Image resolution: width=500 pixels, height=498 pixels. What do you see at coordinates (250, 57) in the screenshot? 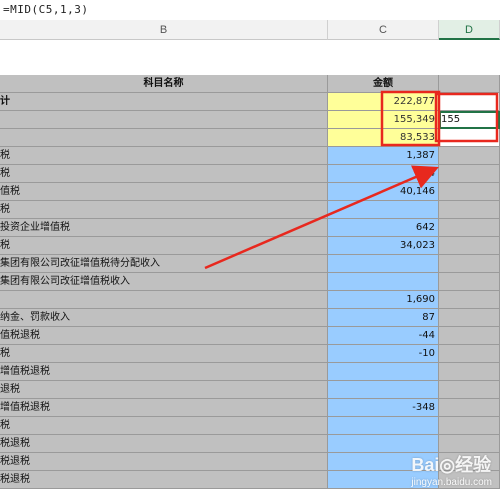
I see `blank-rows-area` at bounding box center [250, 57].